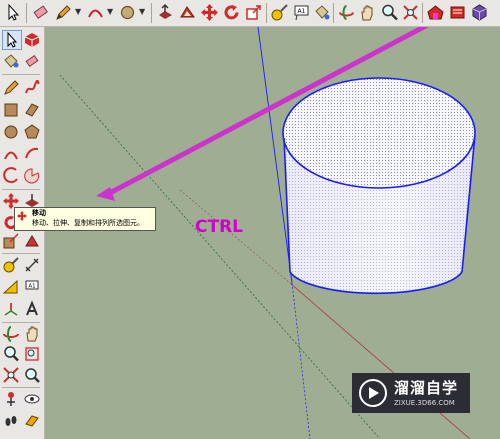 The image size is (500, 439). What do you see at coordinates (63, 12) in the screenshot?
I see `pencil-icon` at bounding box center [63, 12].